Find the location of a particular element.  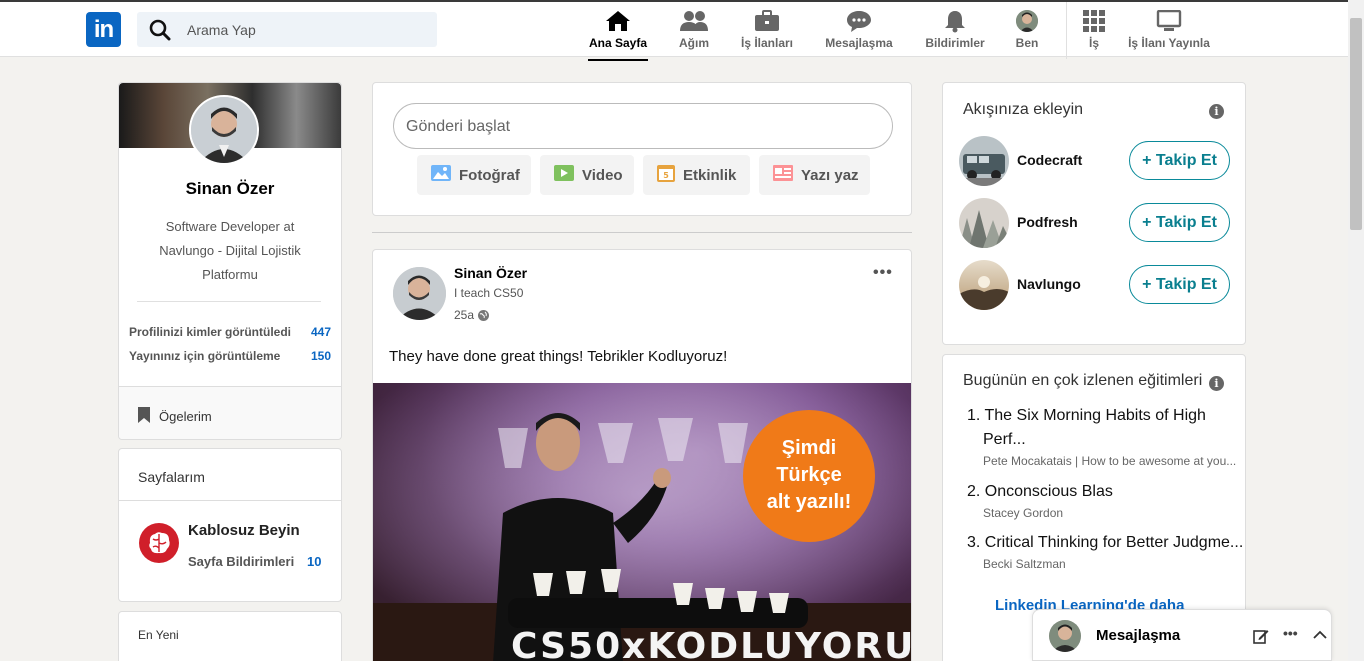

courses-title: Bugünün en çok izlenen eğitimleri is located at coordinates (1083, 380).